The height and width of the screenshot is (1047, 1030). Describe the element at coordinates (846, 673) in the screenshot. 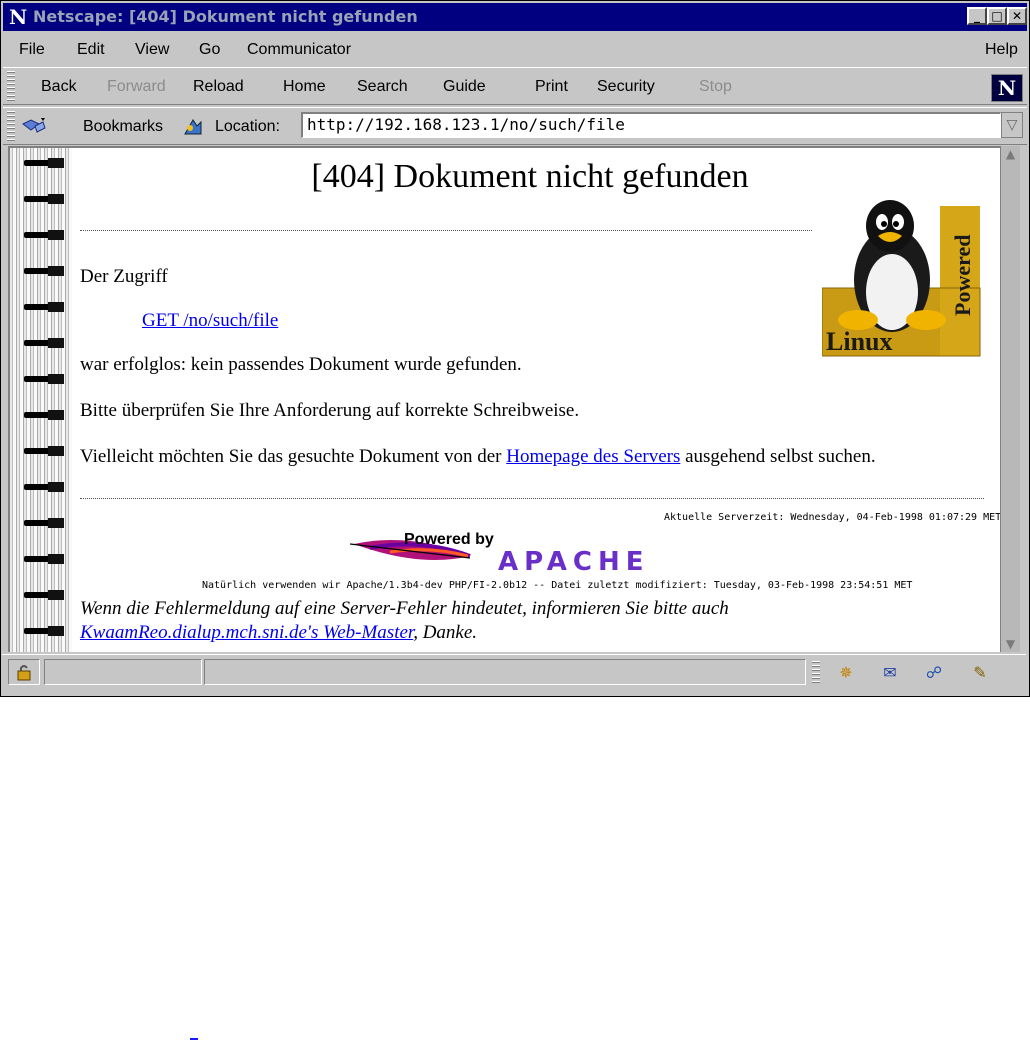

I see `navigator-icon: ✵` at that location.